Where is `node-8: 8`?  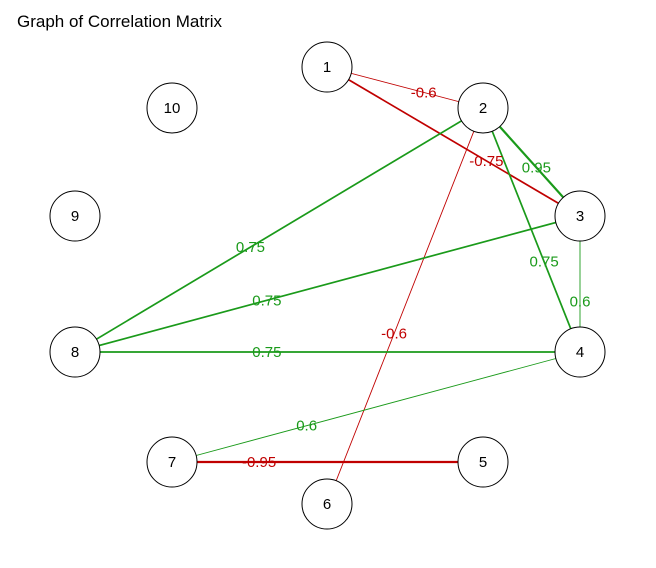 node-8: 8 is located at coordinates (75, 352).